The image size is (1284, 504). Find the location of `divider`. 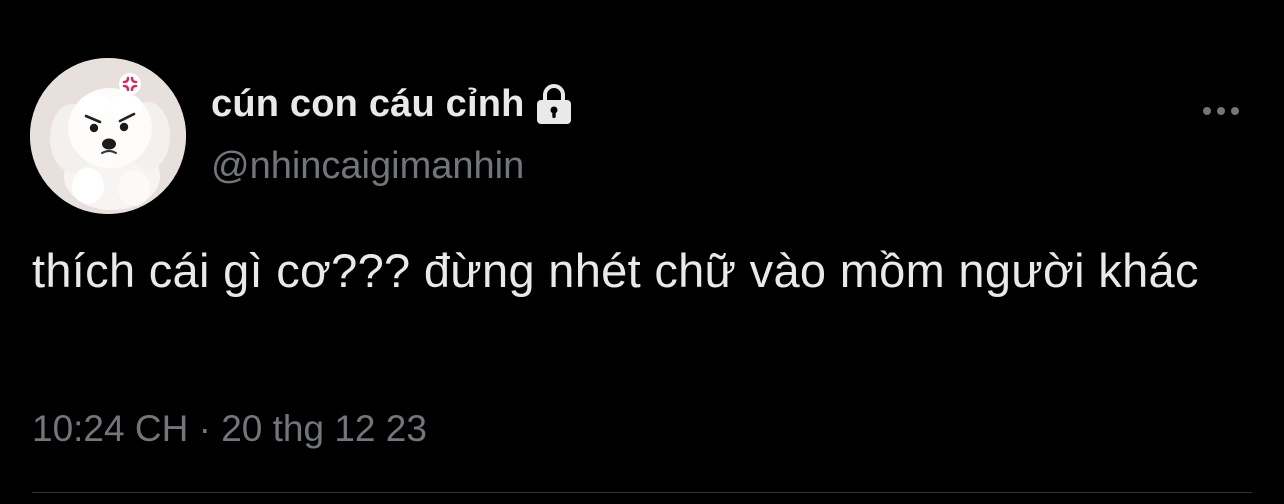

divider is located at coordinates (642, 492).